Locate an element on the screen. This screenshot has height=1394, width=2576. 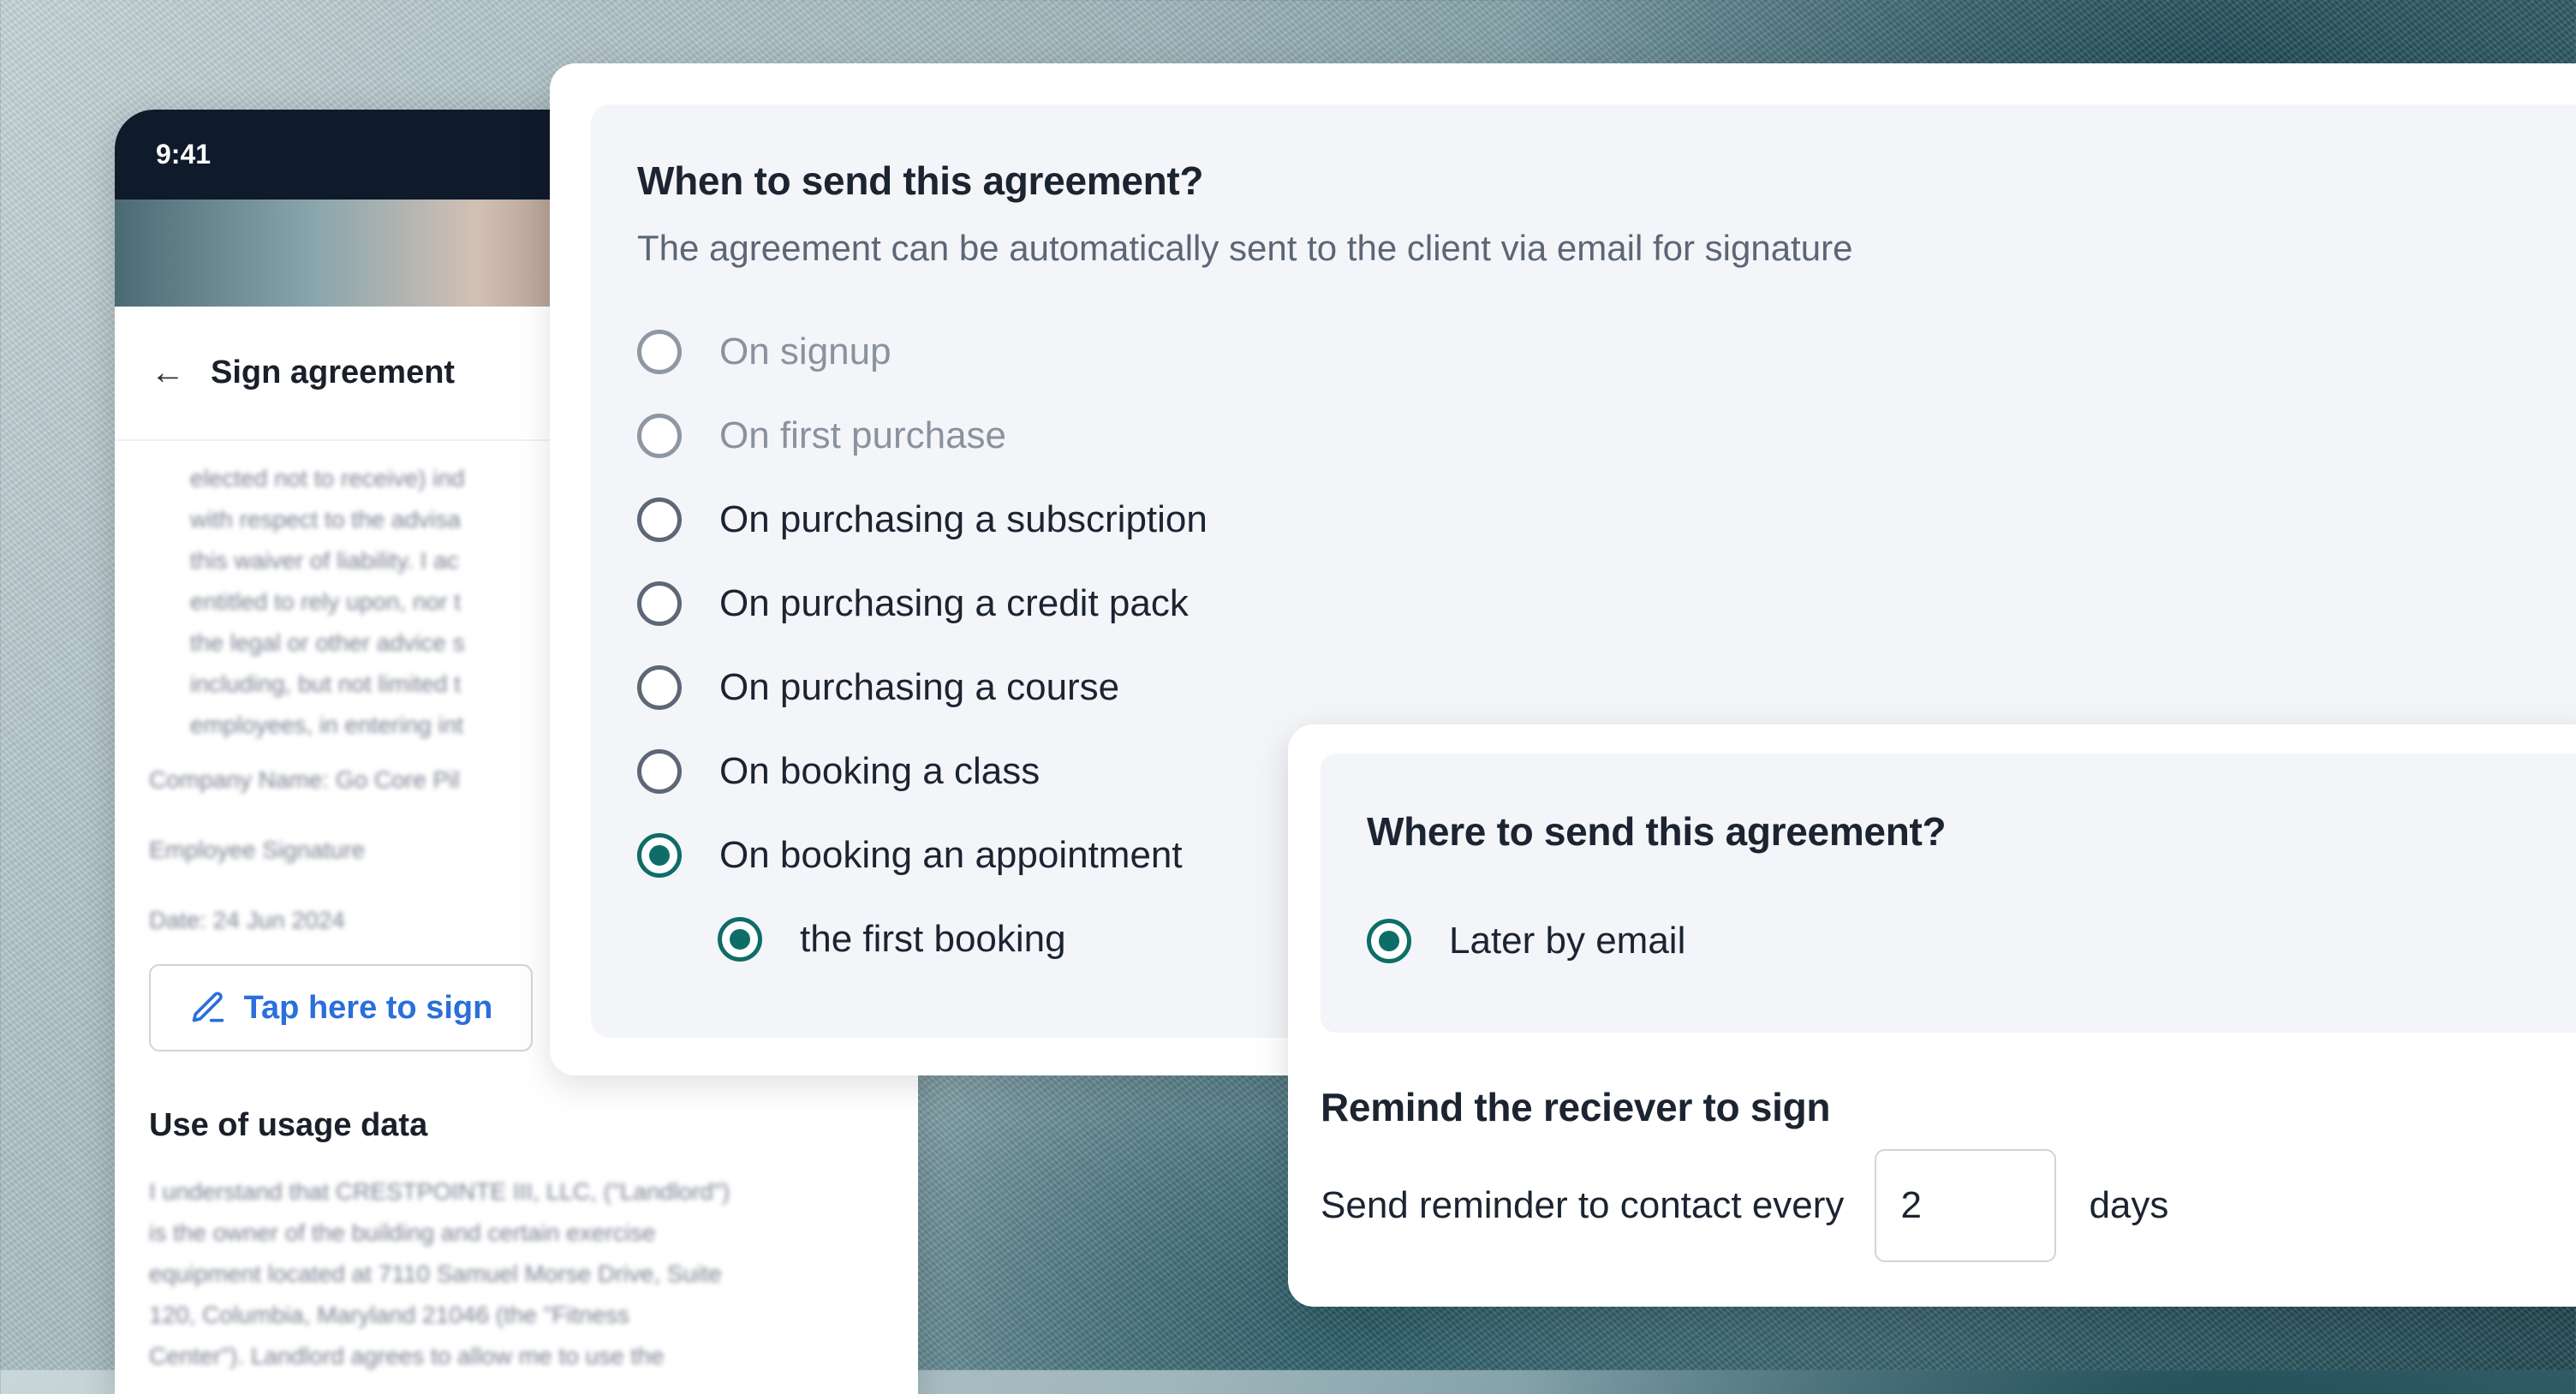
pen-icon is located at coordinates (208, 1007).